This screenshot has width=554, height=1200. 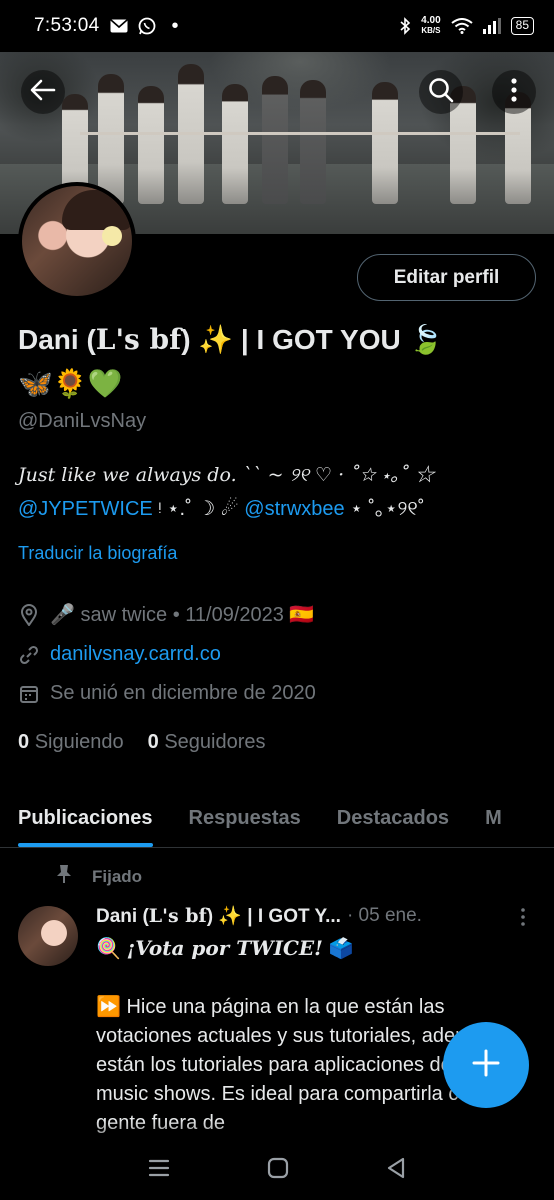 I want to click on profile-name-part1: Dani (, so click(x=57, y=339).